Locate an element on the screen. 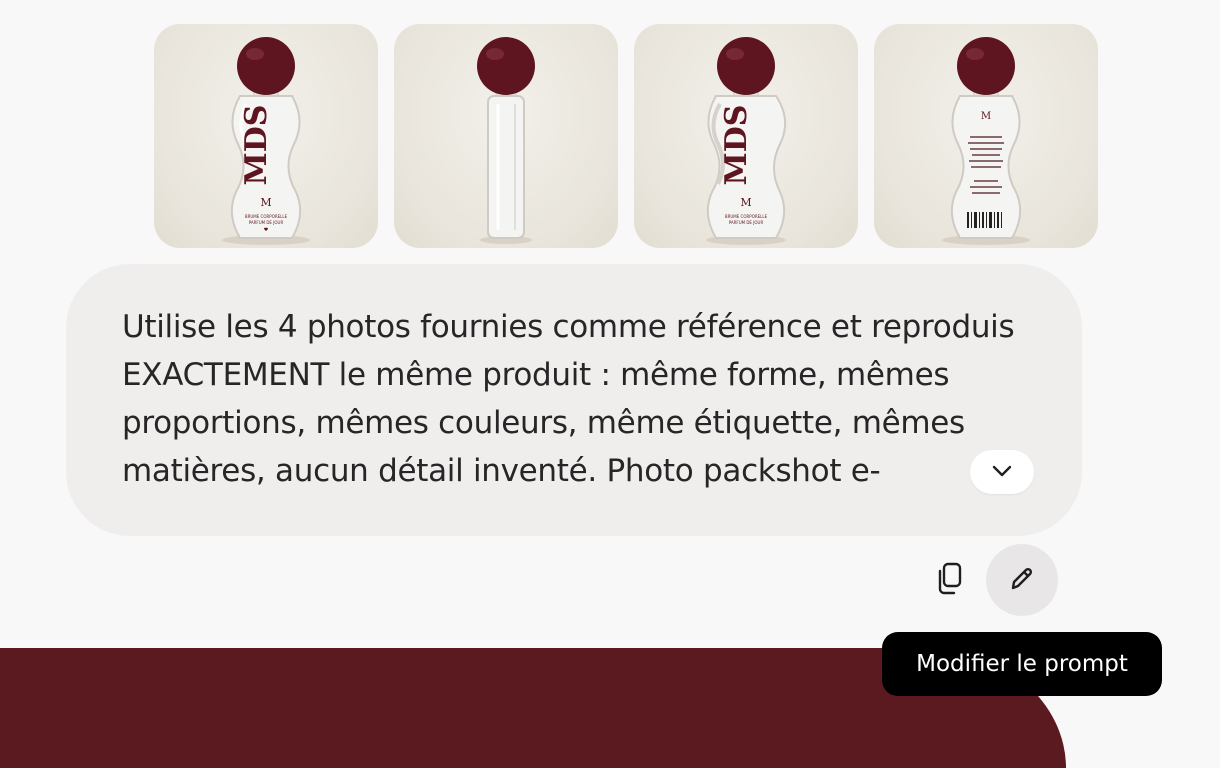 Image resolution: width=1220 pixels, height=768 pixels. reference-image-front: MDS M BRUME CORPORELLE PARFUM DE JOUR is located at coordinates (266, 136).